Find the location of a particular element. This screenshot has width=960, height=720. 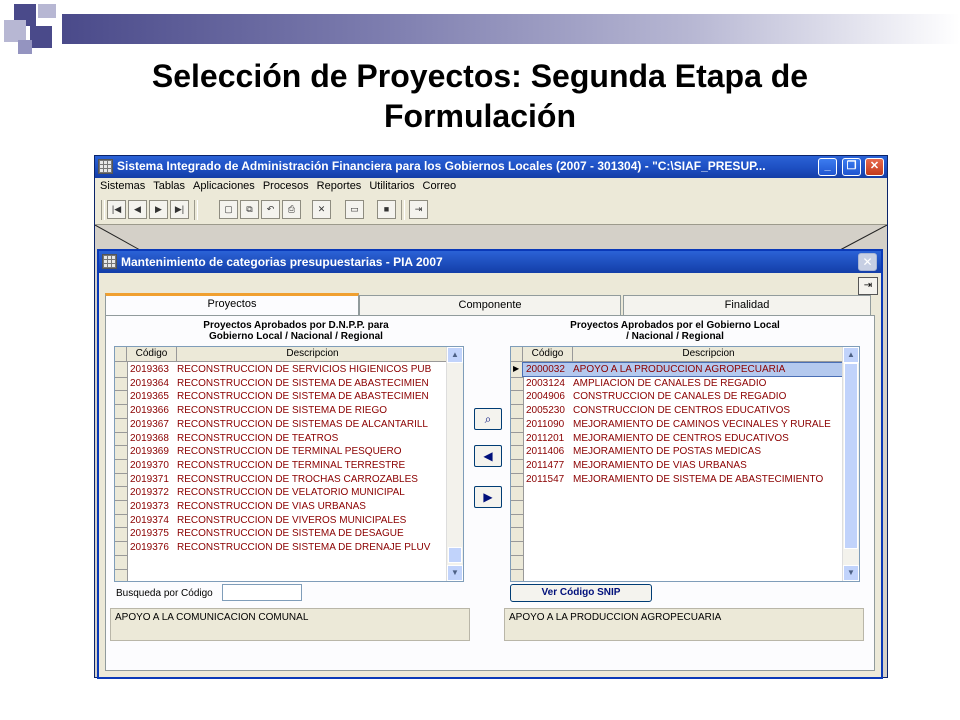

row-code: 2019371 is located at coordinates (149, 479).